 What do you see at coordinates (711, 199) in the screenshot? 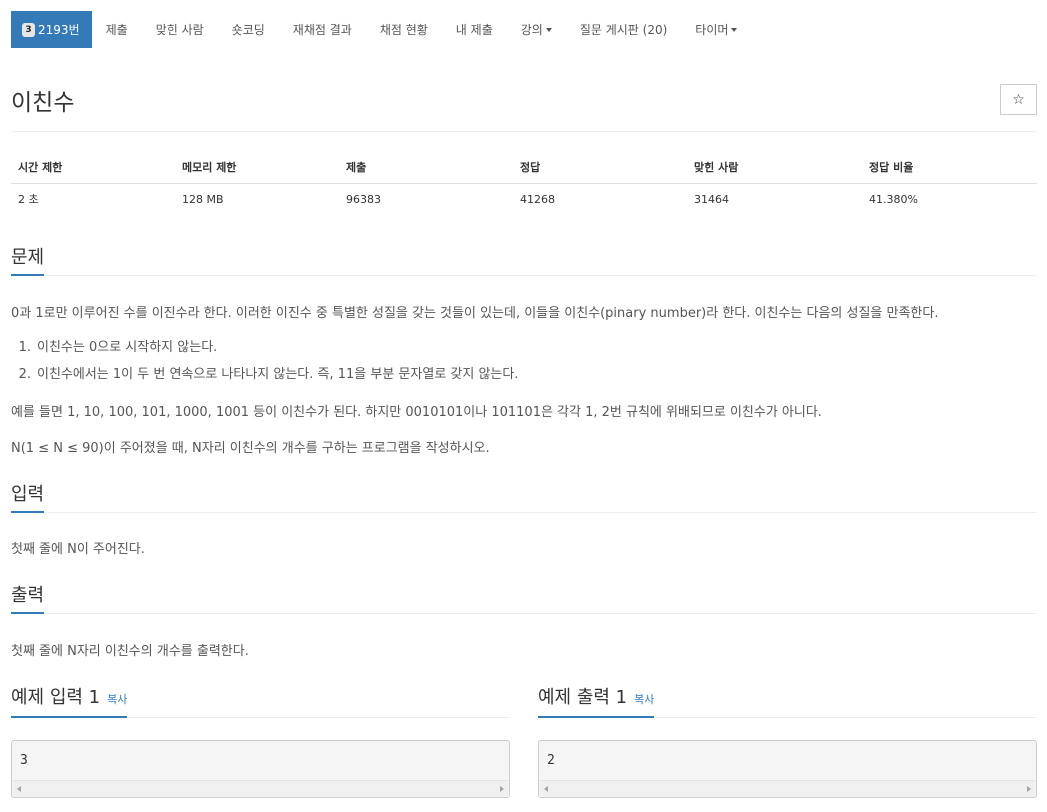
I see `stats-solvers: 31464` at bounding box center [711, 199].